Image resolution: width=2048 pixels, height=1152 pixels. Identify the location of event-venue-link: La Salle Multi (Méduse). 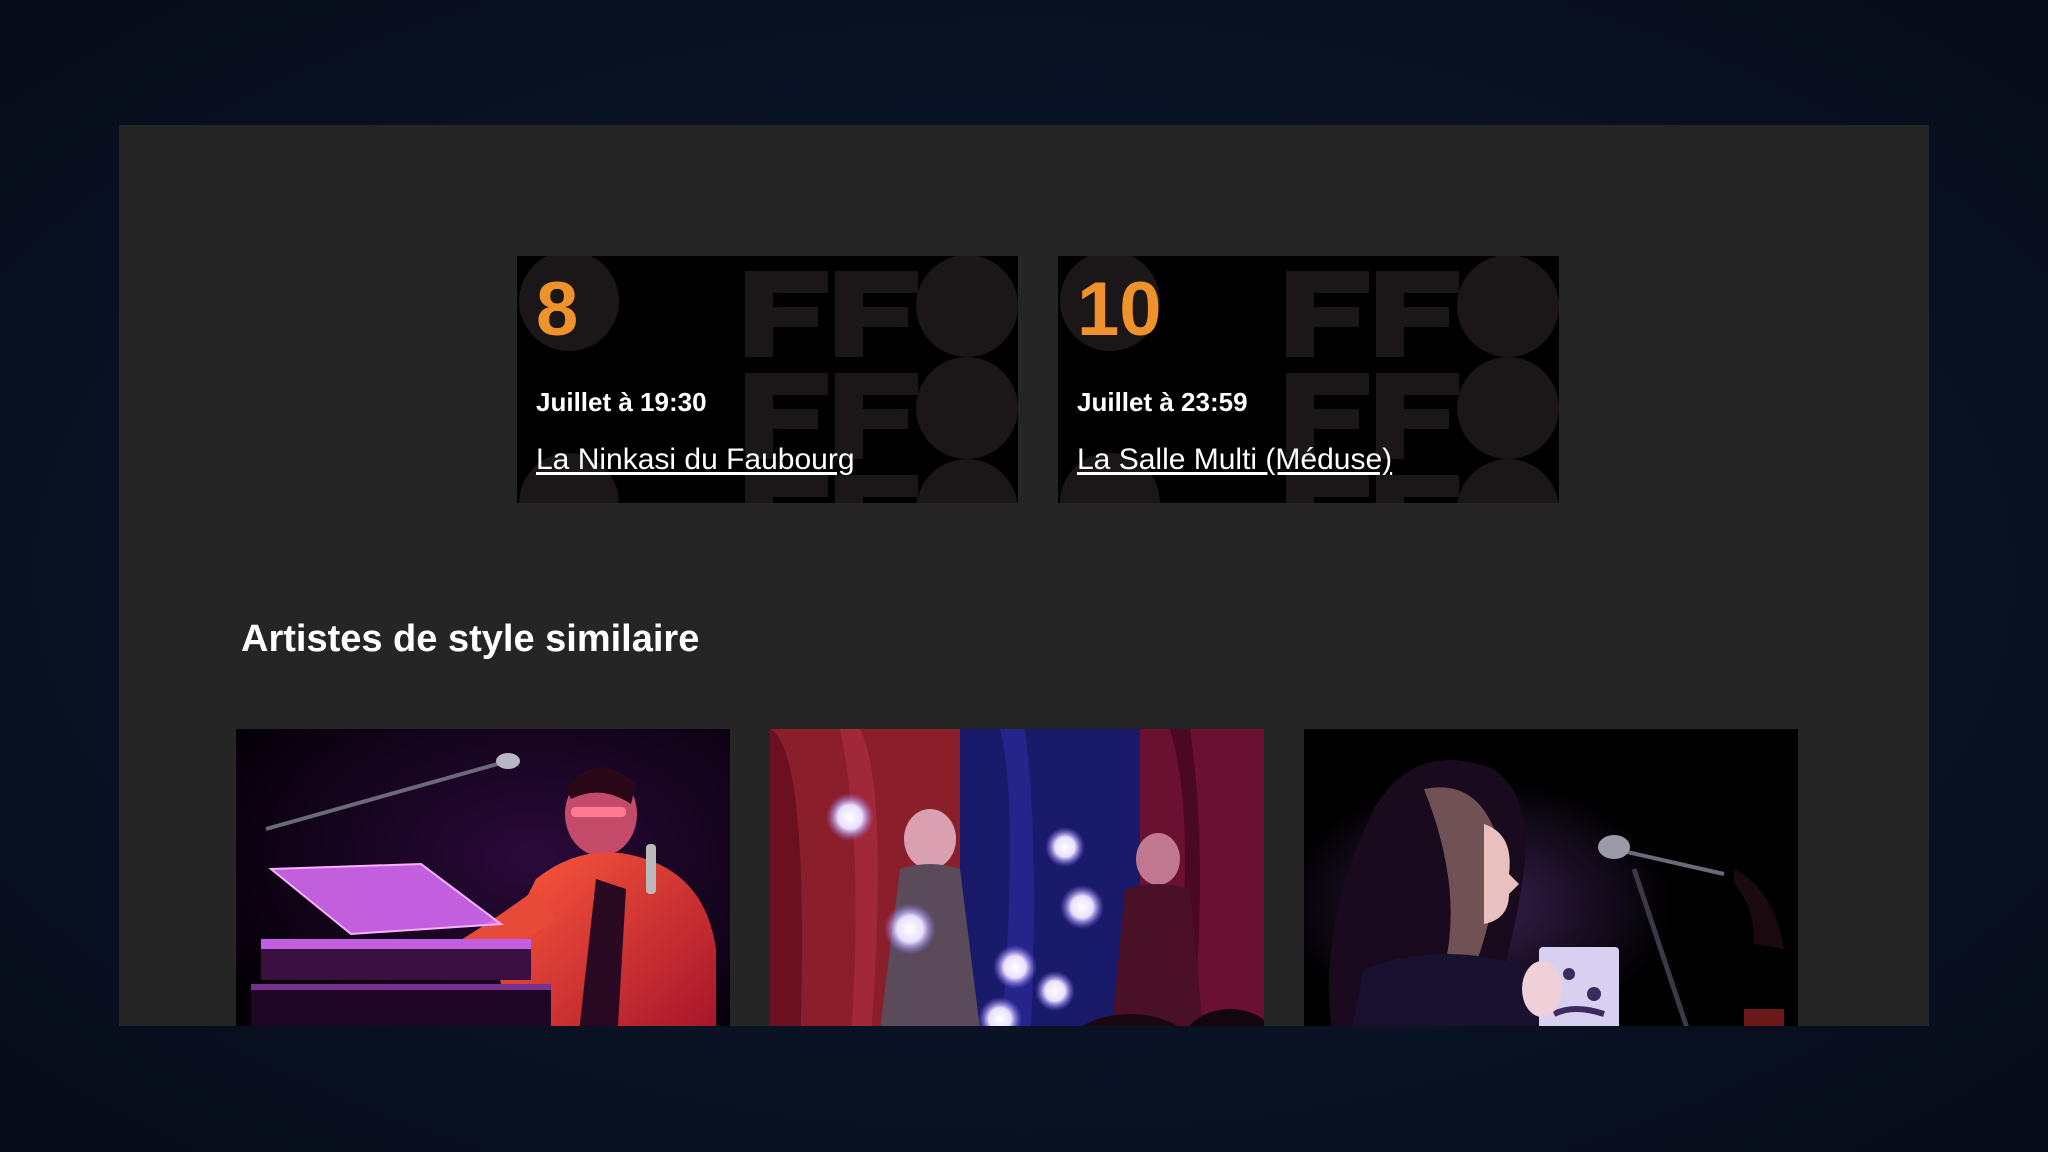
(1234, 460).